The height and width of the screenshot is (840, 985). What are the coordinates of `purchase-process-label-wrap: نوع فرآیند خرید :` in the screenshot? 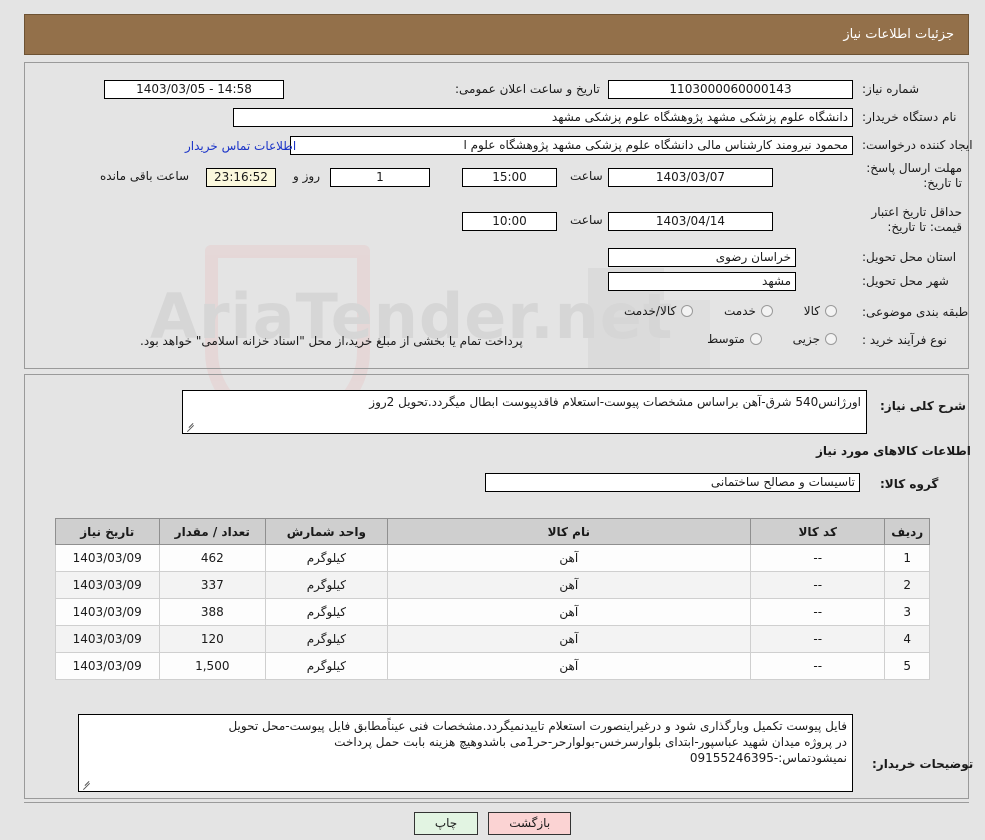 It's located at (904, 340).